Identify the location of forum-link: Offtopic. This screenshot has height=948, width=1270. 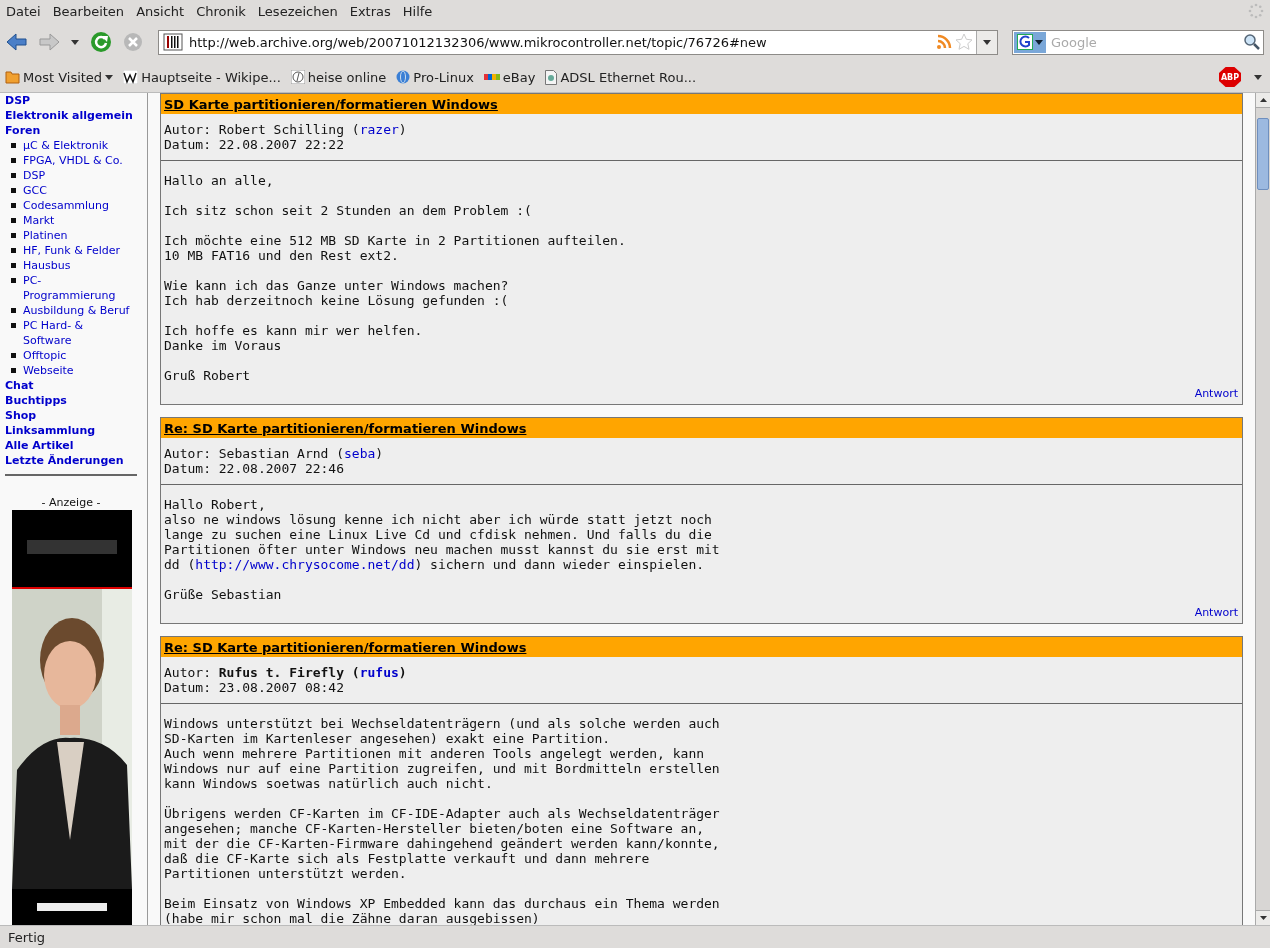
(45, 355).